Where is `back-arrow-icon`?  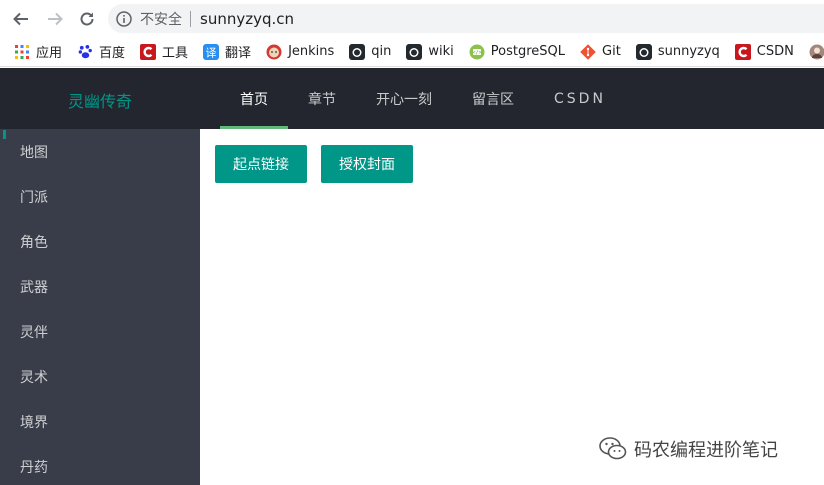
back-arrow-icon is located at coordinates (20, 18).